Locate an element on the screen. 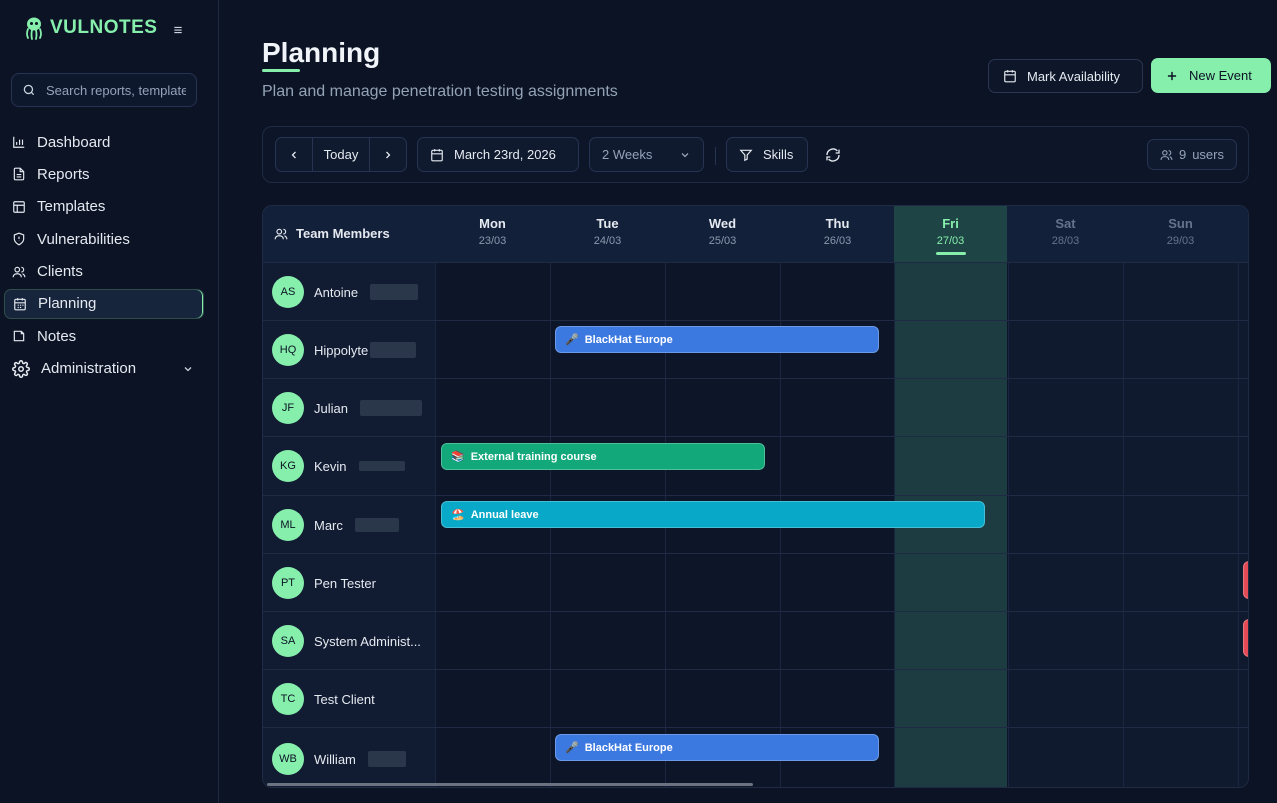  team-members-header: Team Members is located at coordinates (332, 233).